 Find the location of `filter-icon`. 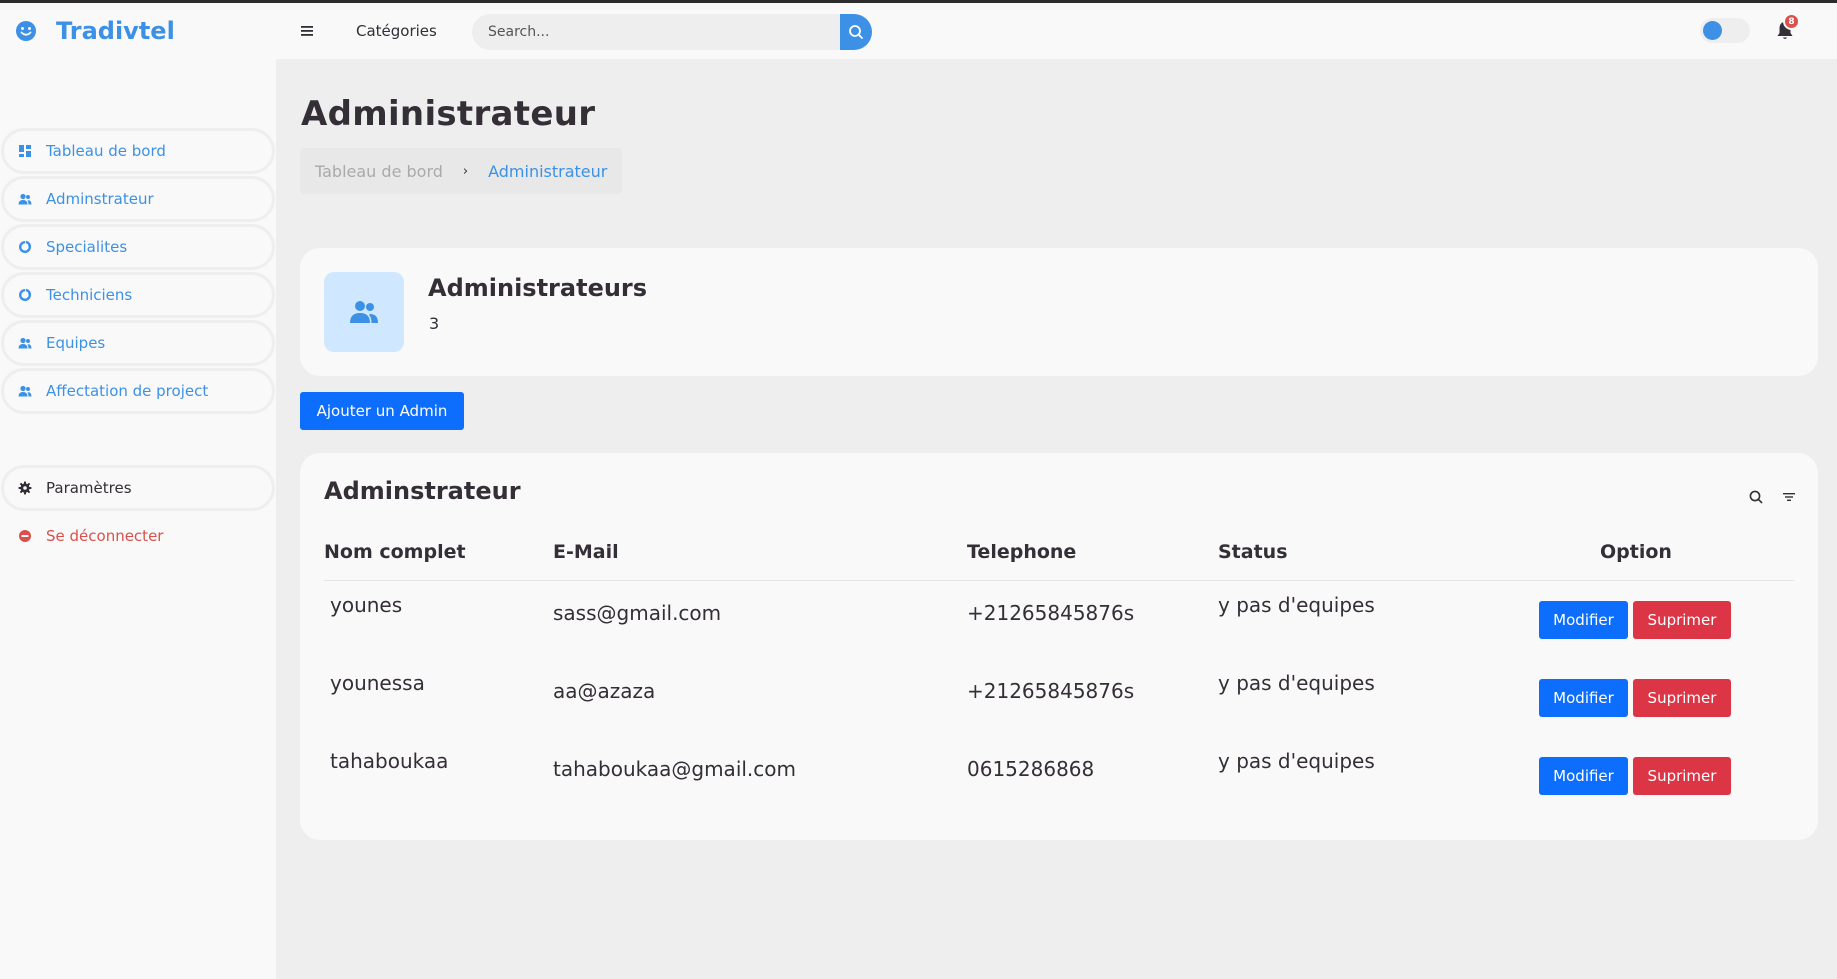

filter-icon is located at coordinates (1789, 497).